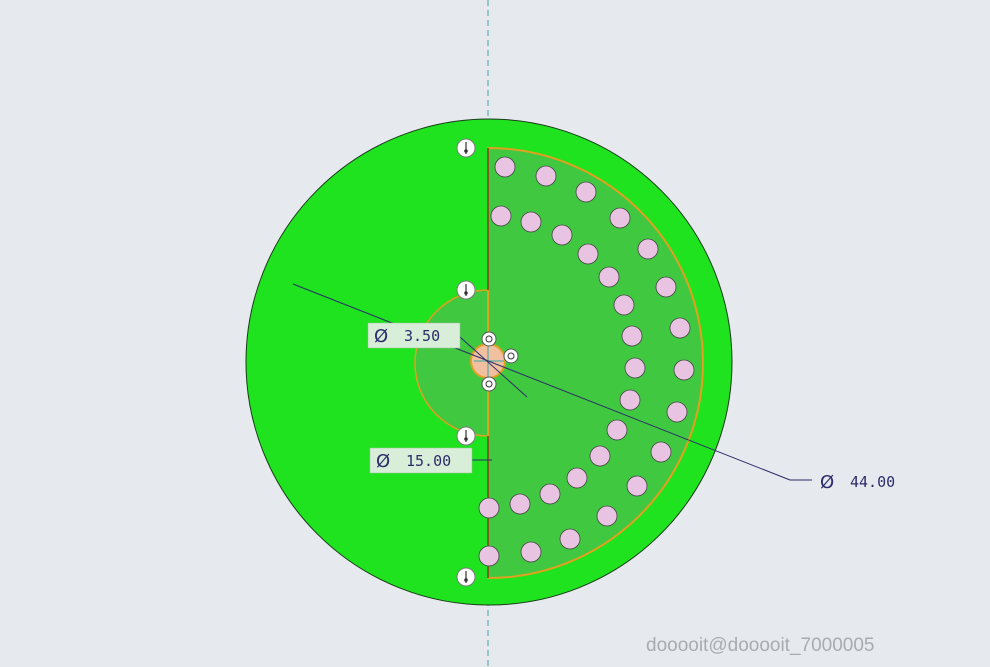  I want to click on dim-label-3-5: Ø 3.50, so click(414, 335).